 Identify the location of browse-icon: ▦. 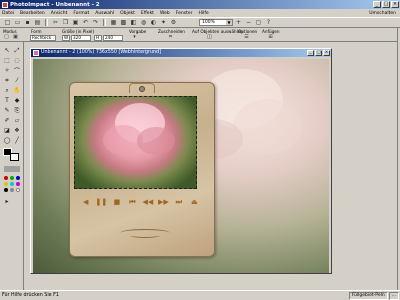
(113, 23).